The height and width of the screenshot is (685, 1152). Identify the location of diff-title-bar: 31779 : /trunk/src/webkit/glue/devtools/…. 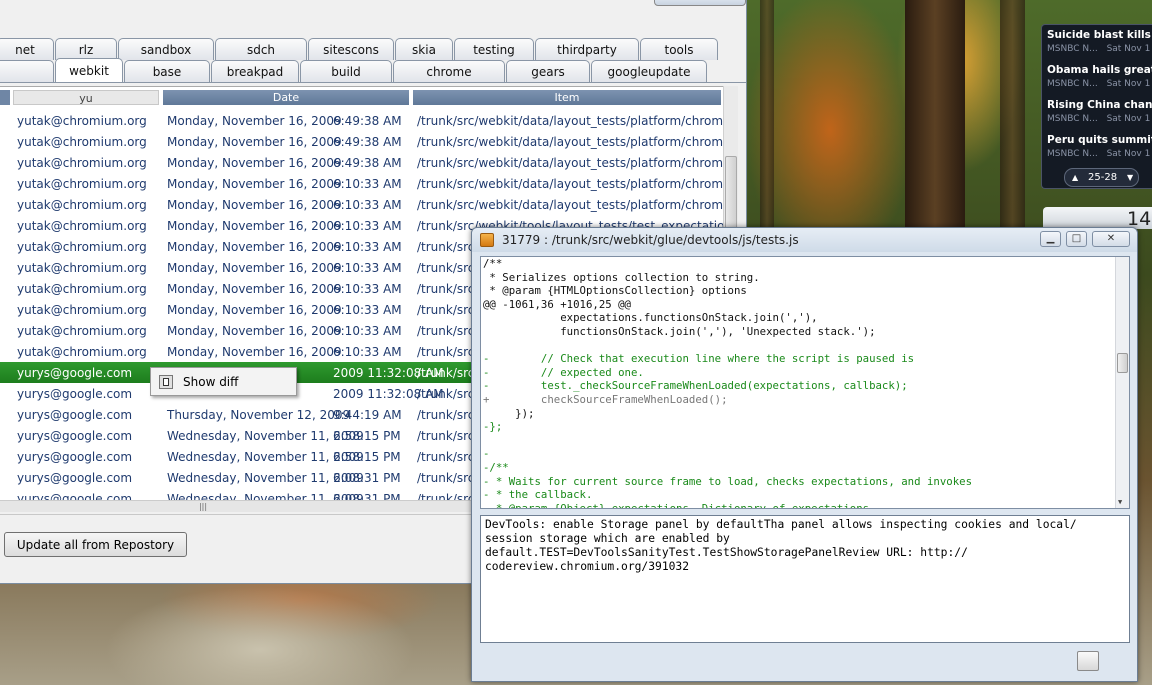
(804, 240).